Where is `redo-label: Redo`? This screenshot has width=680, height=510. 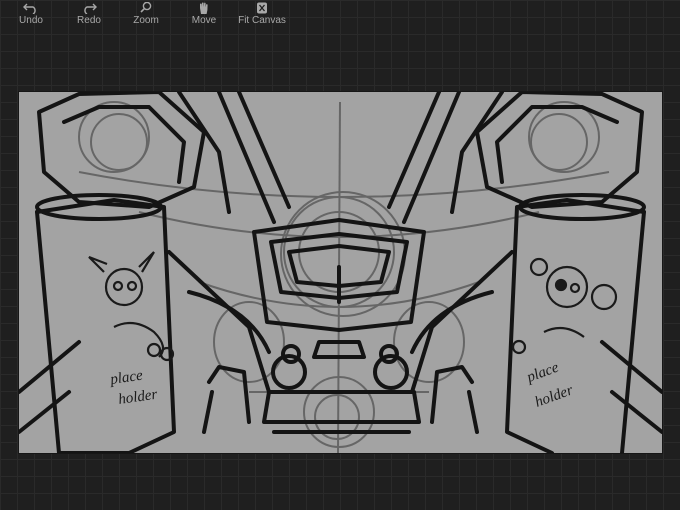
redo-label: Redo is located at coordinates (89, 20).